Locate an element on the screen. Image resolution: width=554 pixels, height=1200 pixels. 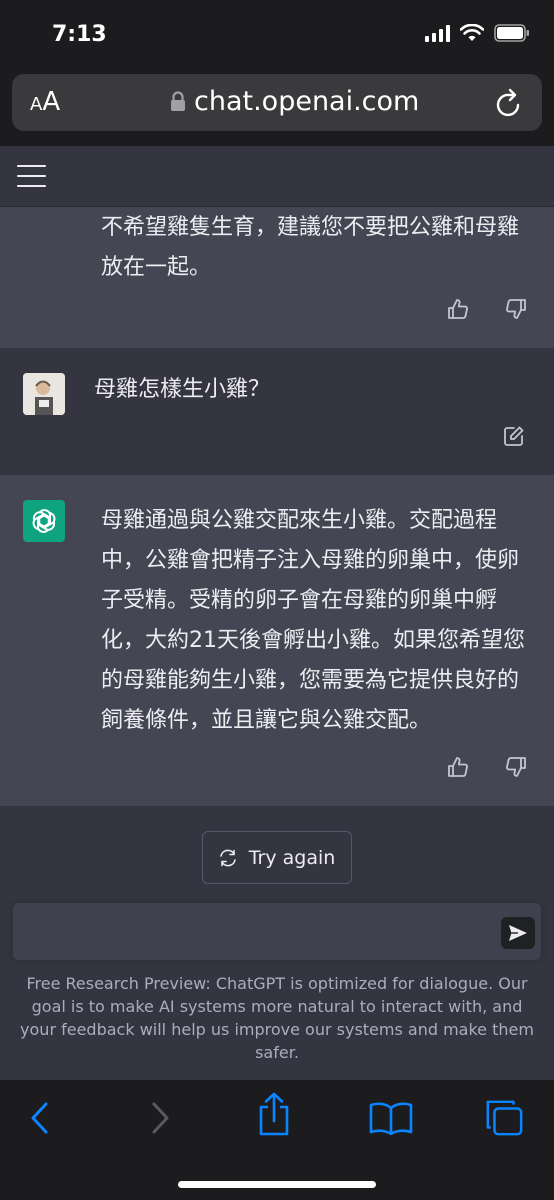
share-icon is located at coordinates (274, 1114).